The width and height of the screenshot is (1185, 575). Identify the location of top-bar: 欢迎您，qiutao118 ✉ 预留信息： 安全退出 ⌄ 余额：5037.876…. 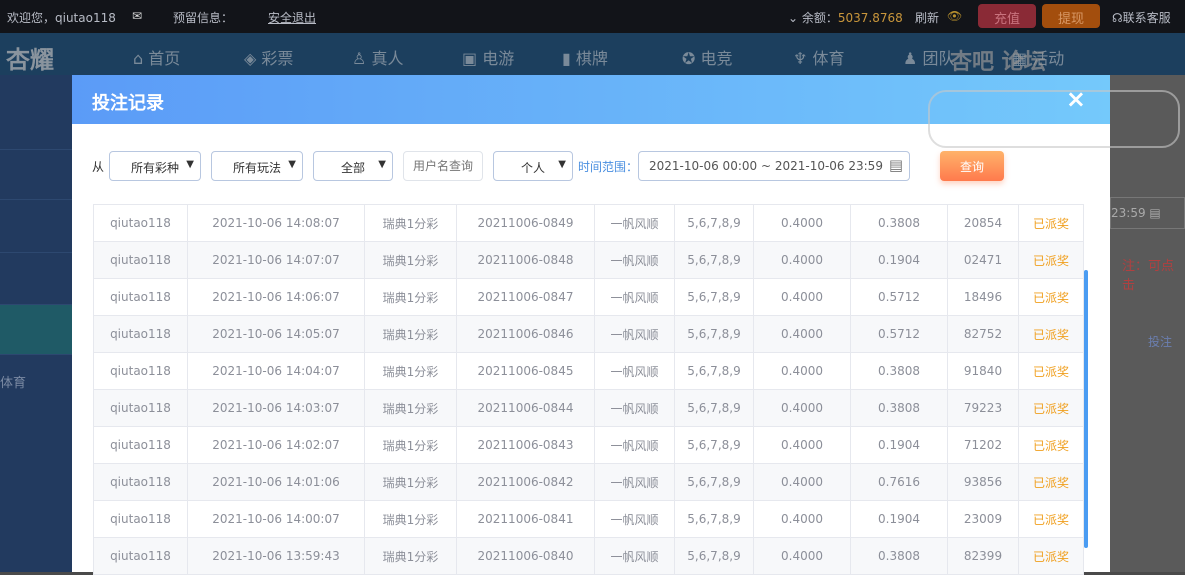
(592, 16).